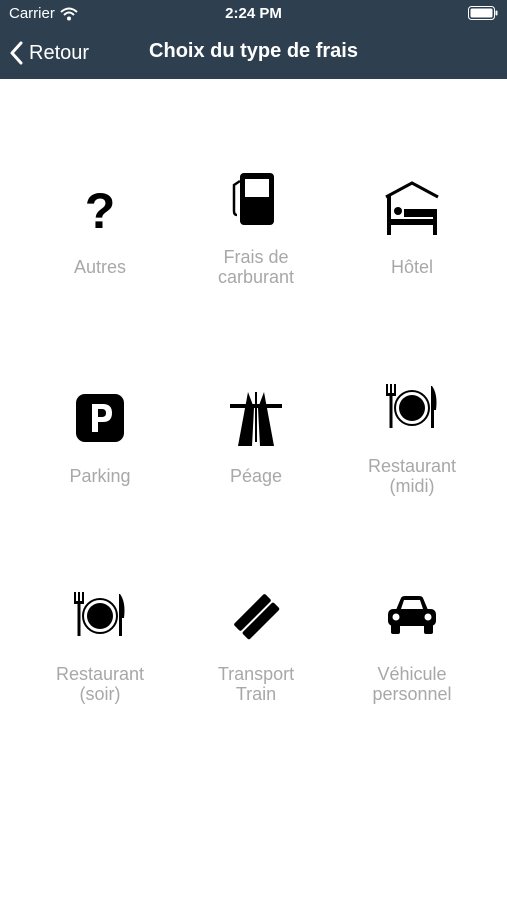  I want to click on expense-type-label: Autres, so click(100, 267).